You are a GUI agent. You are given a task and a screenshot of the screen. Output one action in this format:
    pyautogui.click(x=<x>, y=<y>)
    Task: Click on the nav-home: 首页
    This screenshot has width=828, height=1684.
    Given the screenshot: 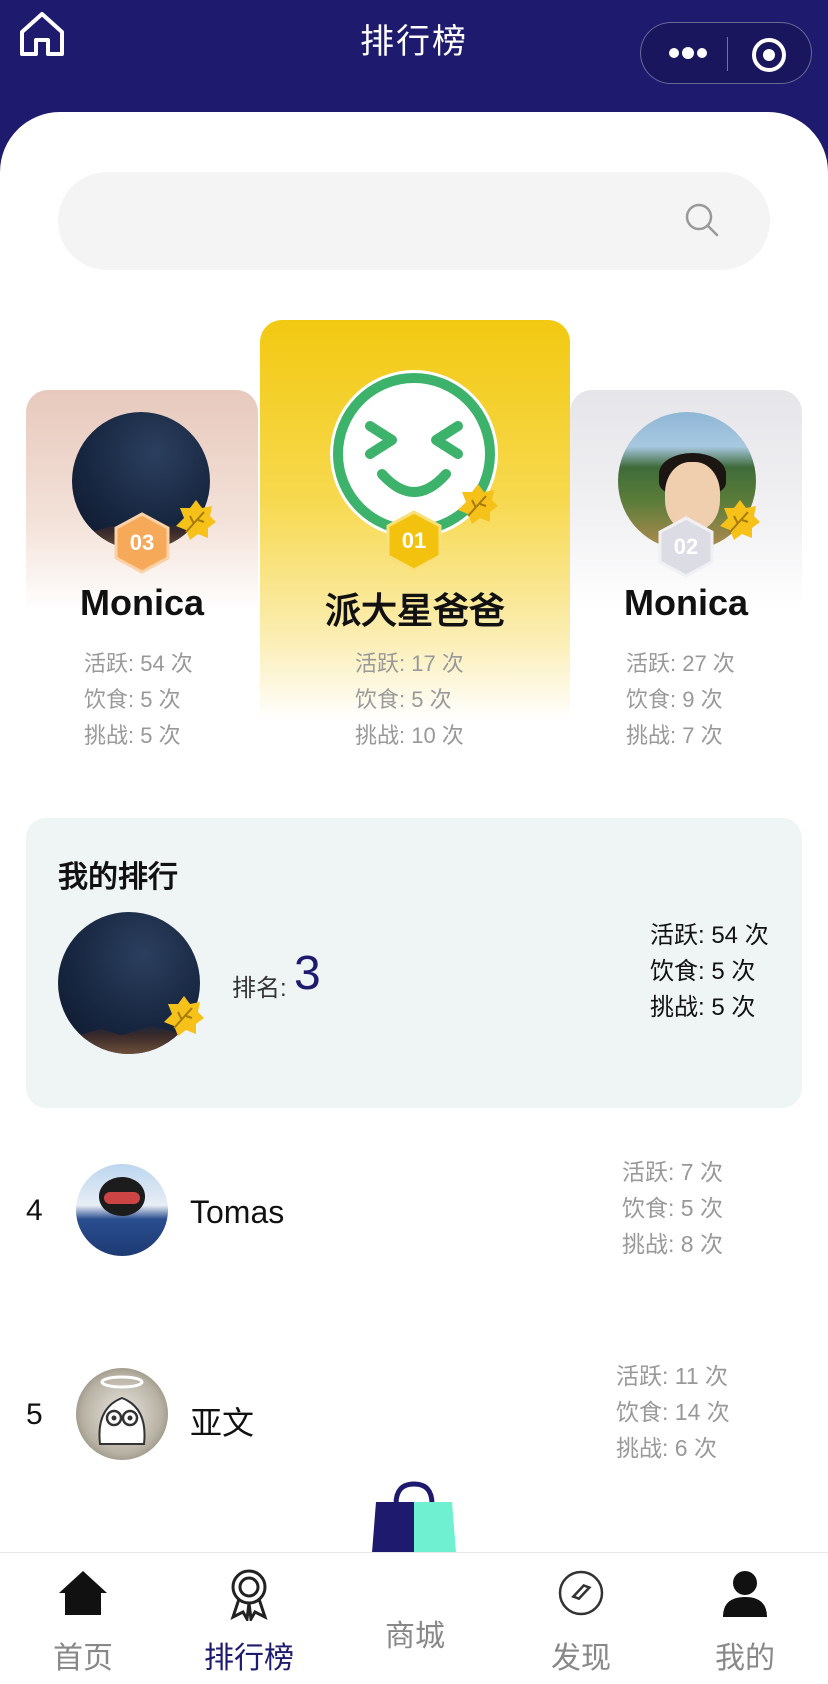 What is the action you would take?
    pyautogui.click(x=83, y=1618)
    